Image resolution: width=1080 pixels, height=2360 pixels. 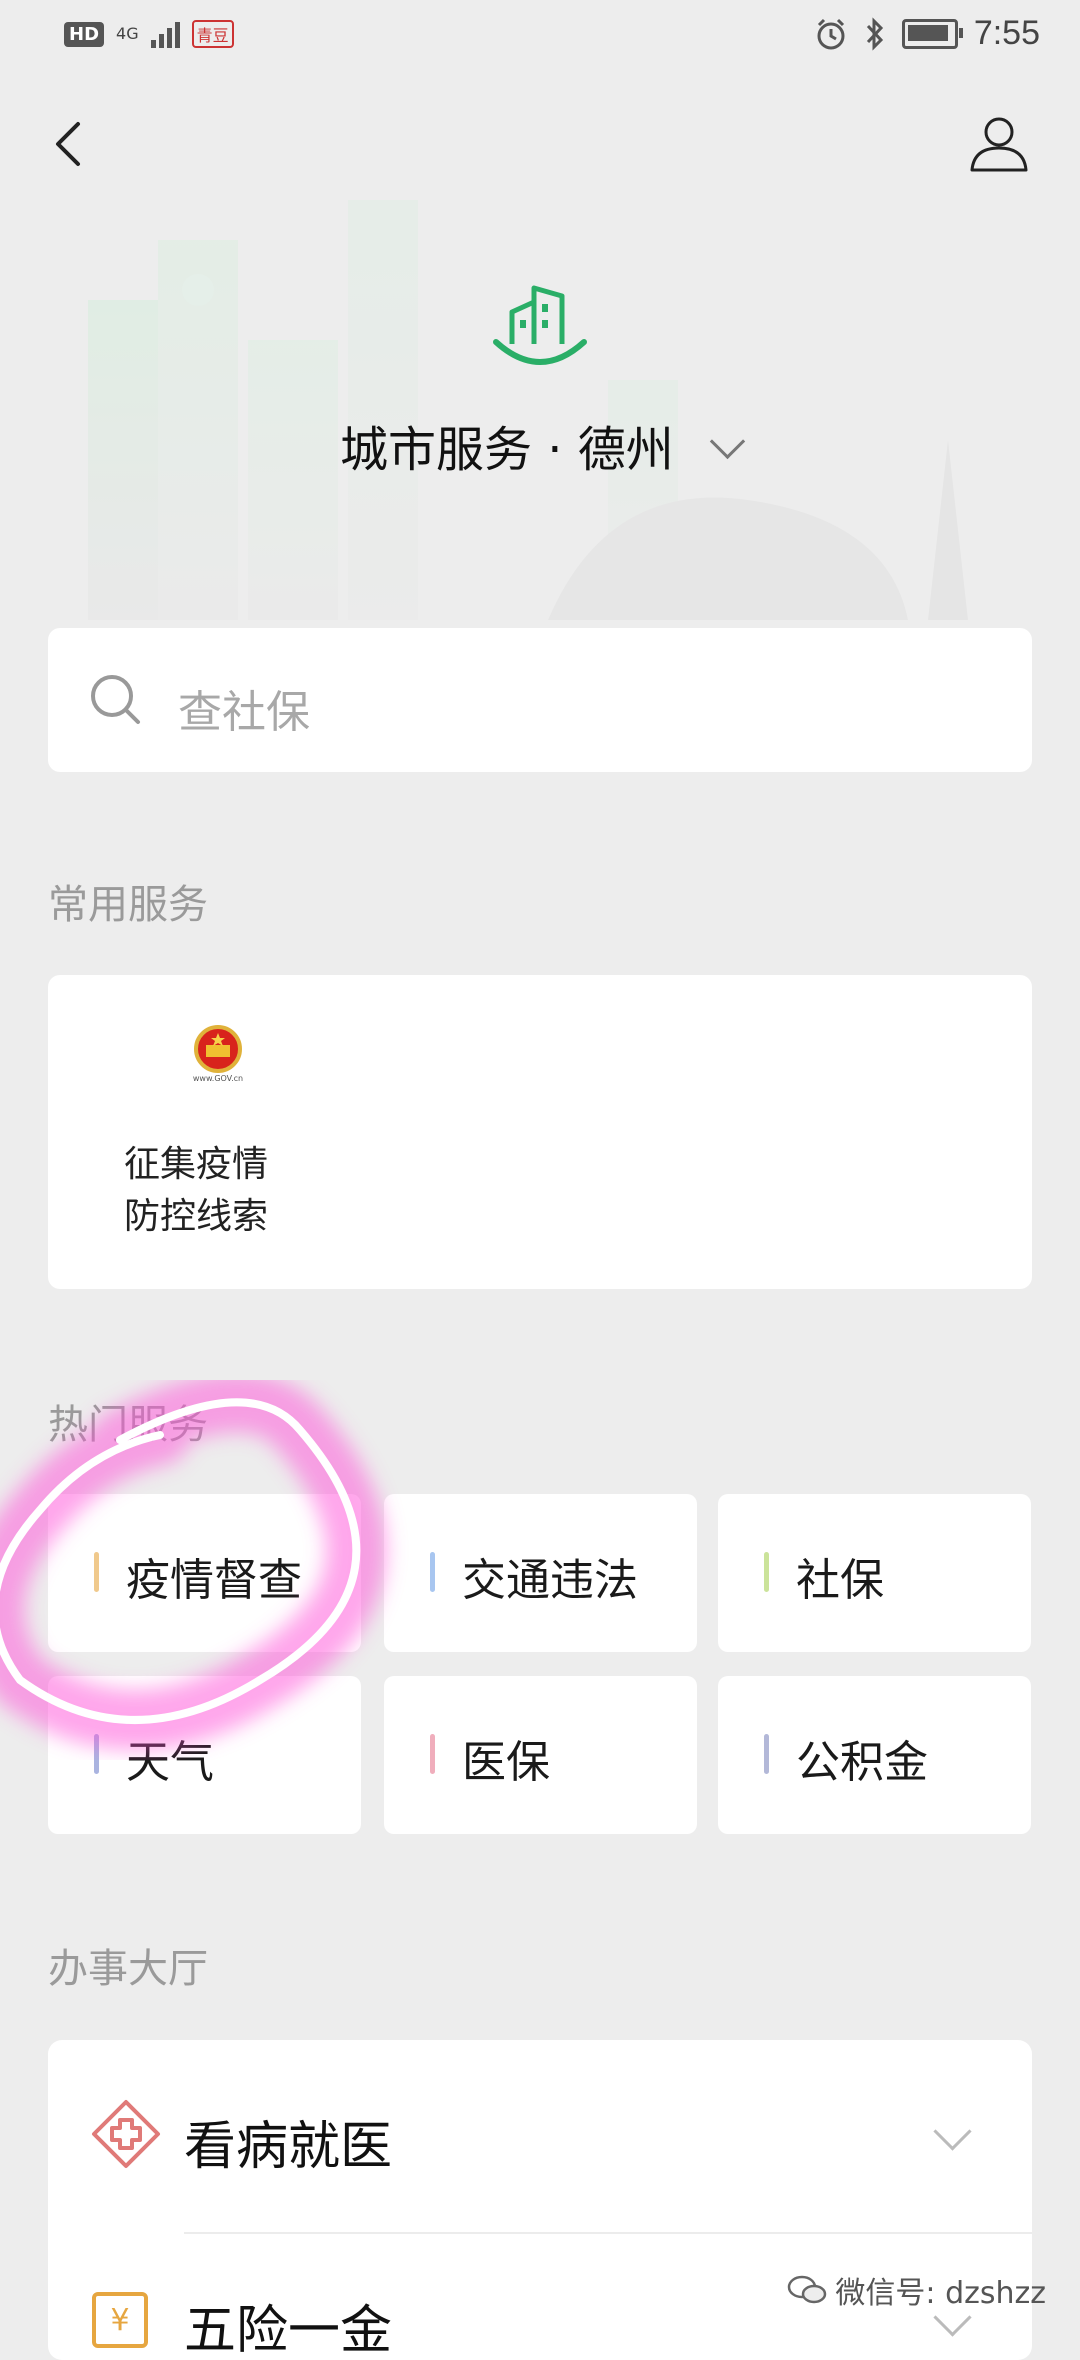 I want to click on hot-service-traffic-violation: 交通违法, so click(x=540, y=1573).